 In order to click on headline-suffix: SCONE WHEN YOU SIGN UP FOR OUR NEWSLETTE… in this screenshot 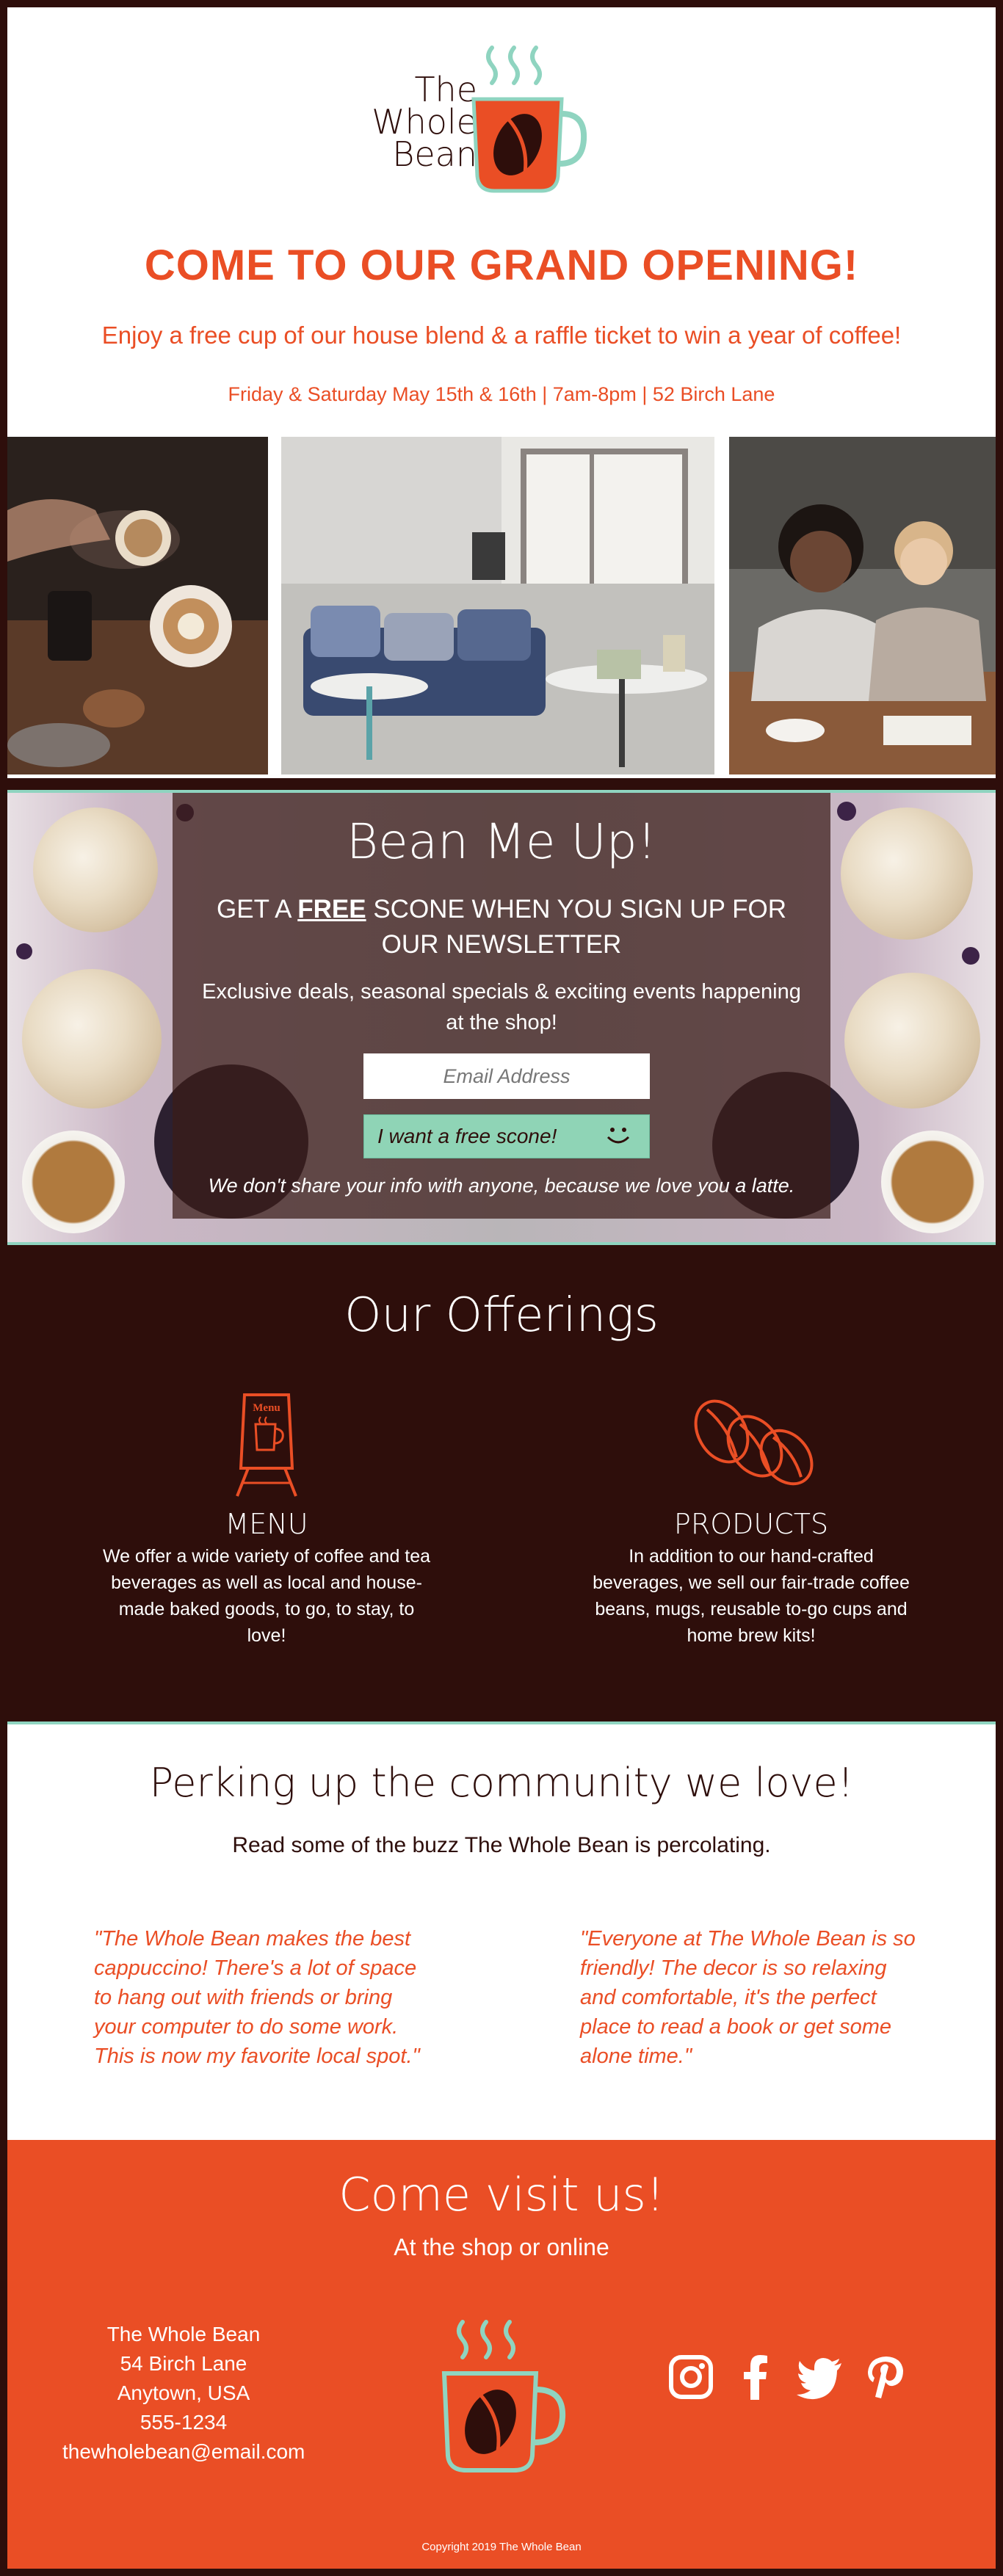, I will do `click(576, 927)`.